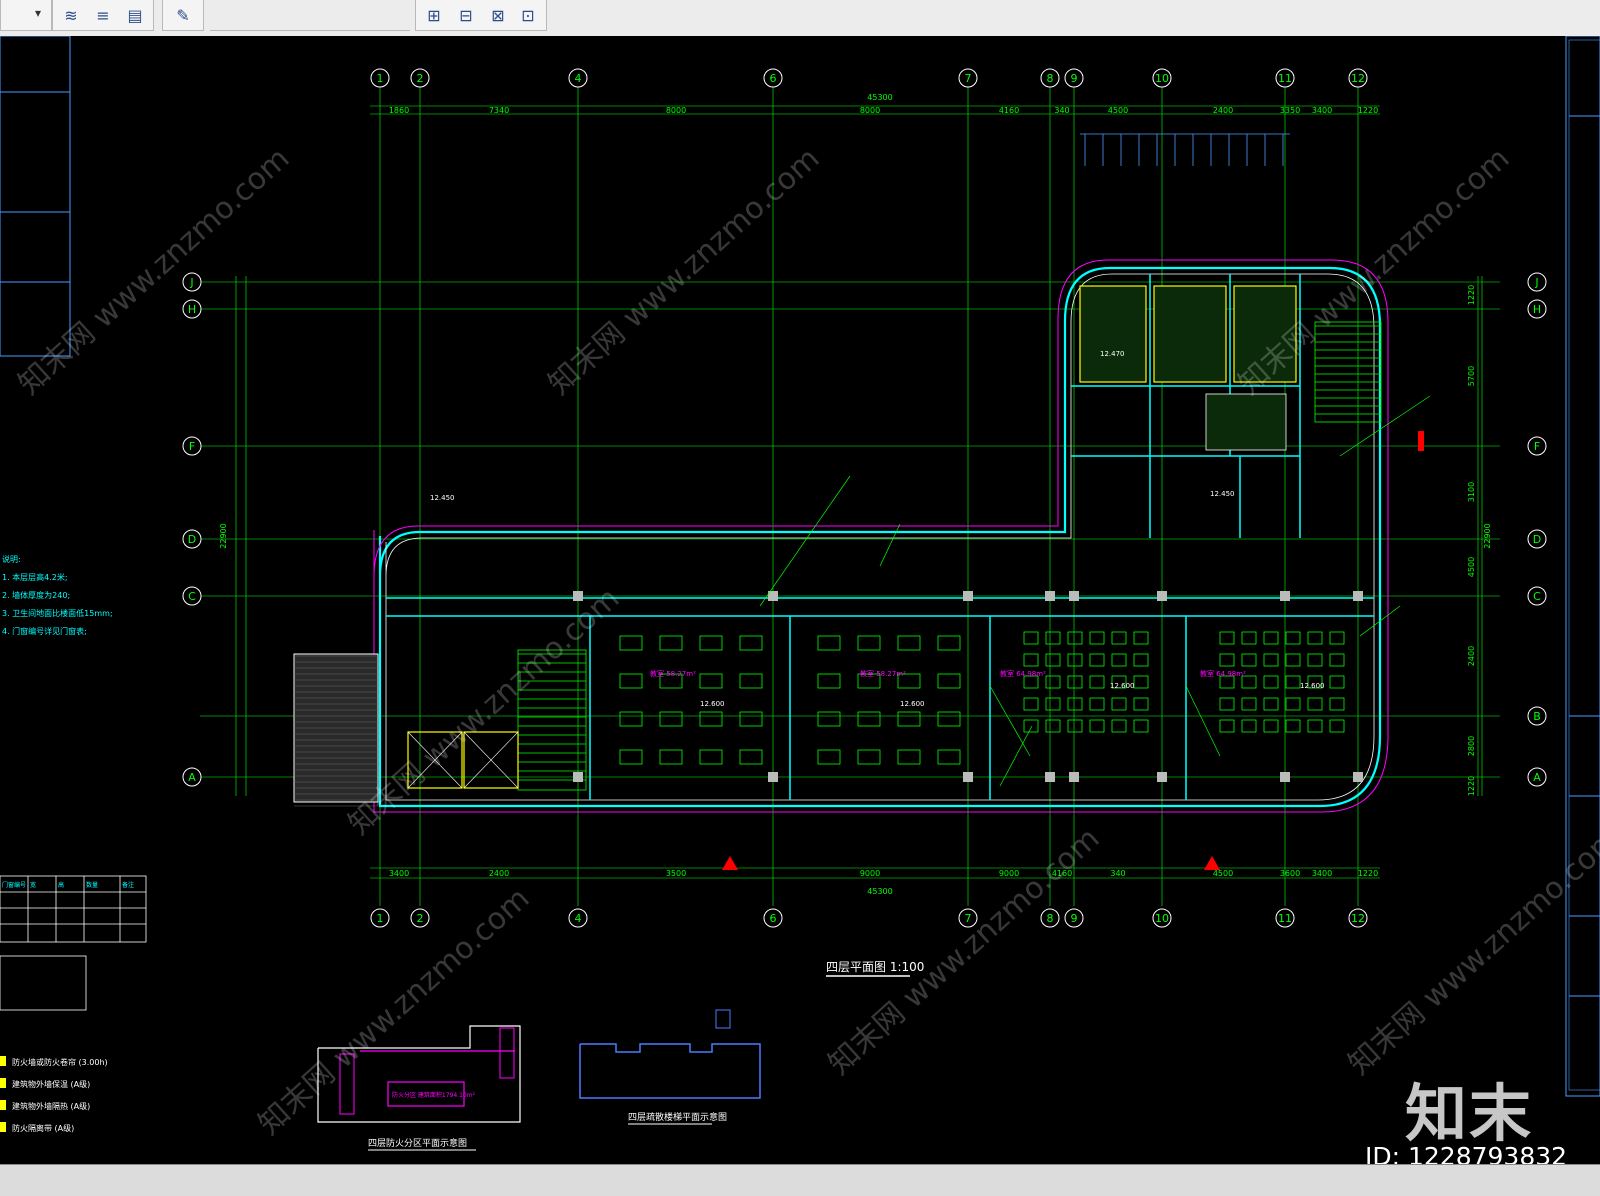 The image size is (1600, 1196). What do you see at coordinates (36, 595) in the screenshot?
I see `svg-text: 2. 墙体厚度为240;` at bounding box center [36, 595].